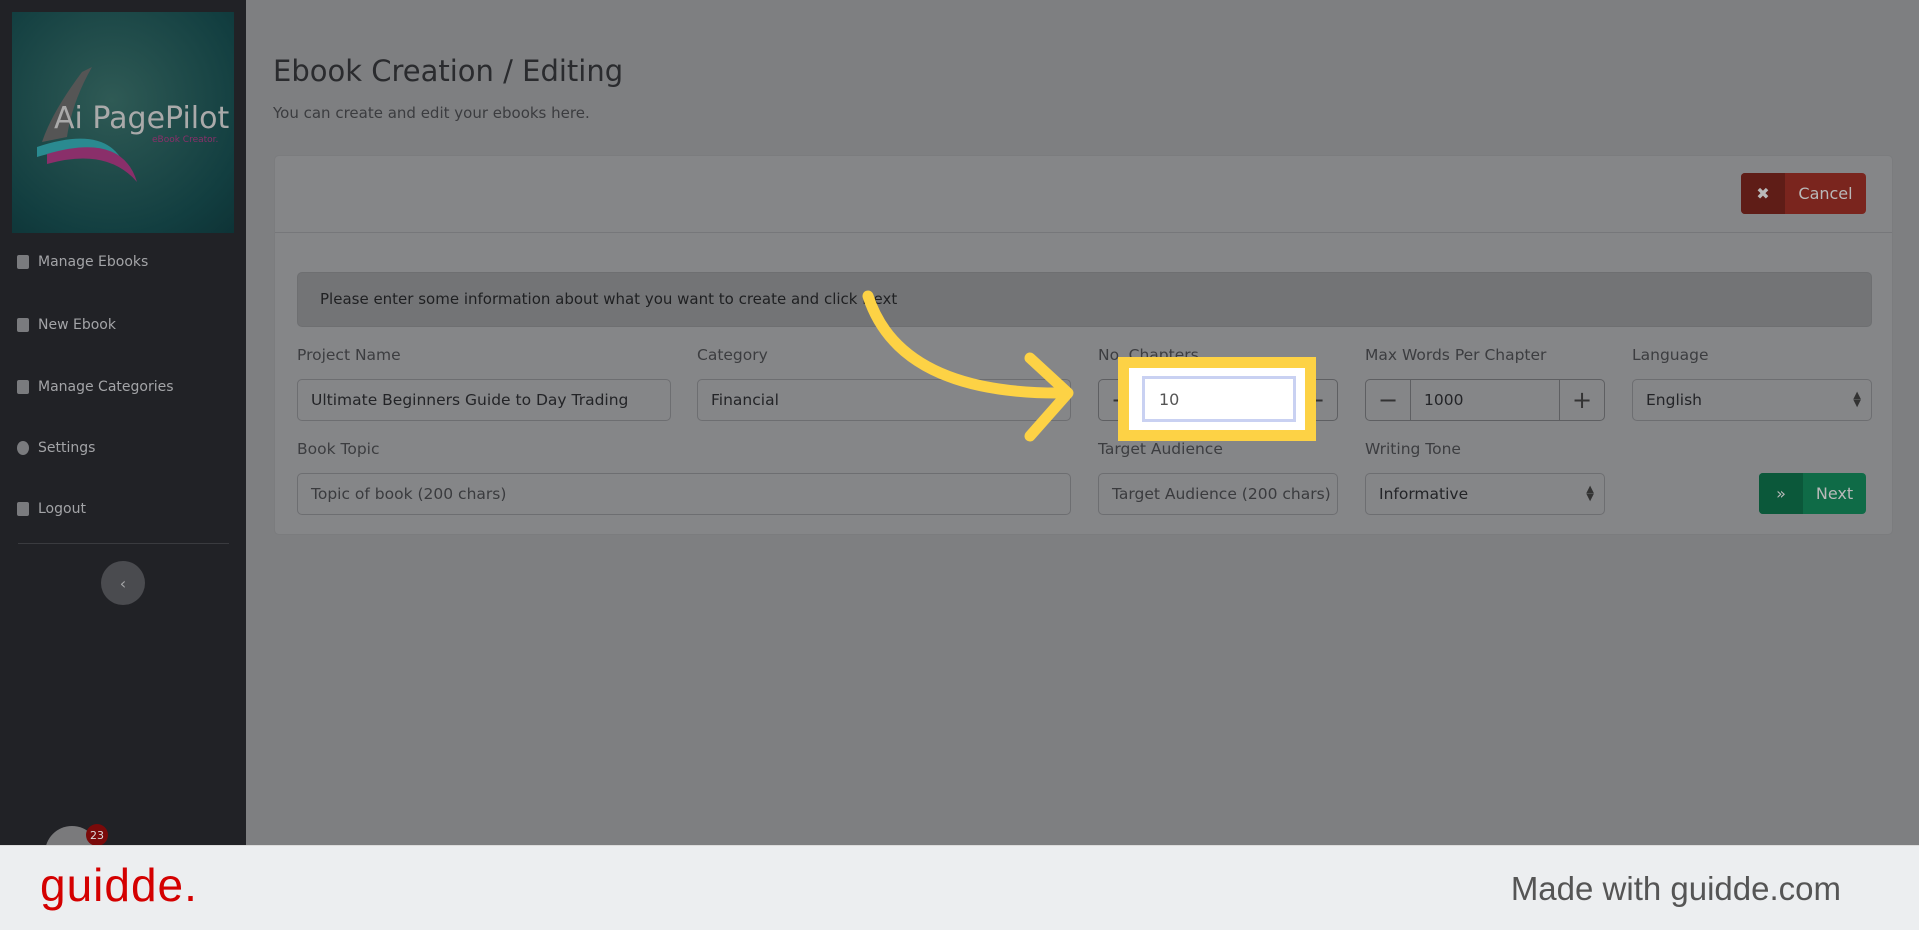 The width and height of the screenshot is (1919, 930). What do you see at coordinates (968, 366) in the screenshot?
I see `guide-arrow` at bounding box center [968, 366].